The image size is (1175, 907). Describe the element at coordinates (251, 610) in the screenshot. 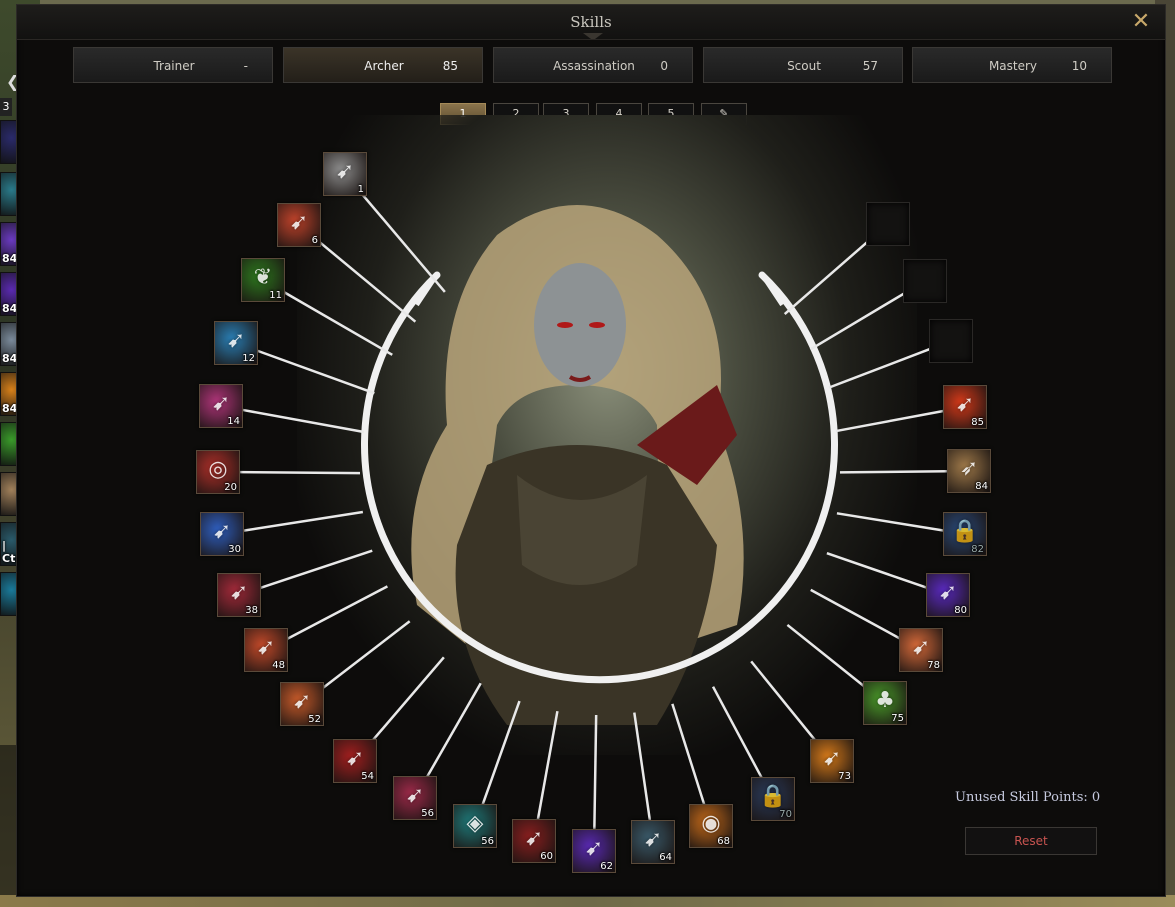

I see `skill-level: 38` at that location.